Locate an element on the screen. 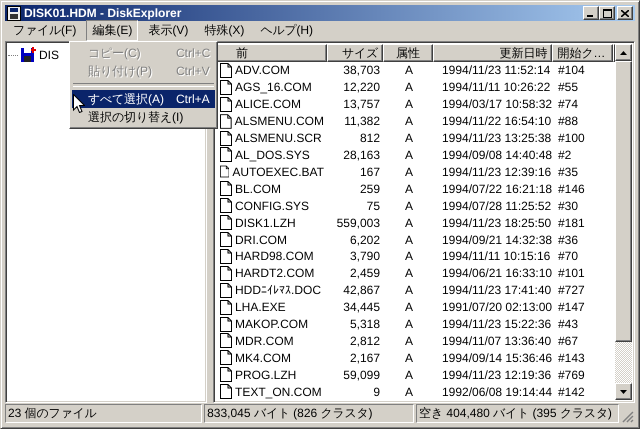 This screenshot has height=429, width=640. table-cell-text: #74 is located at coordinates (568, 104).